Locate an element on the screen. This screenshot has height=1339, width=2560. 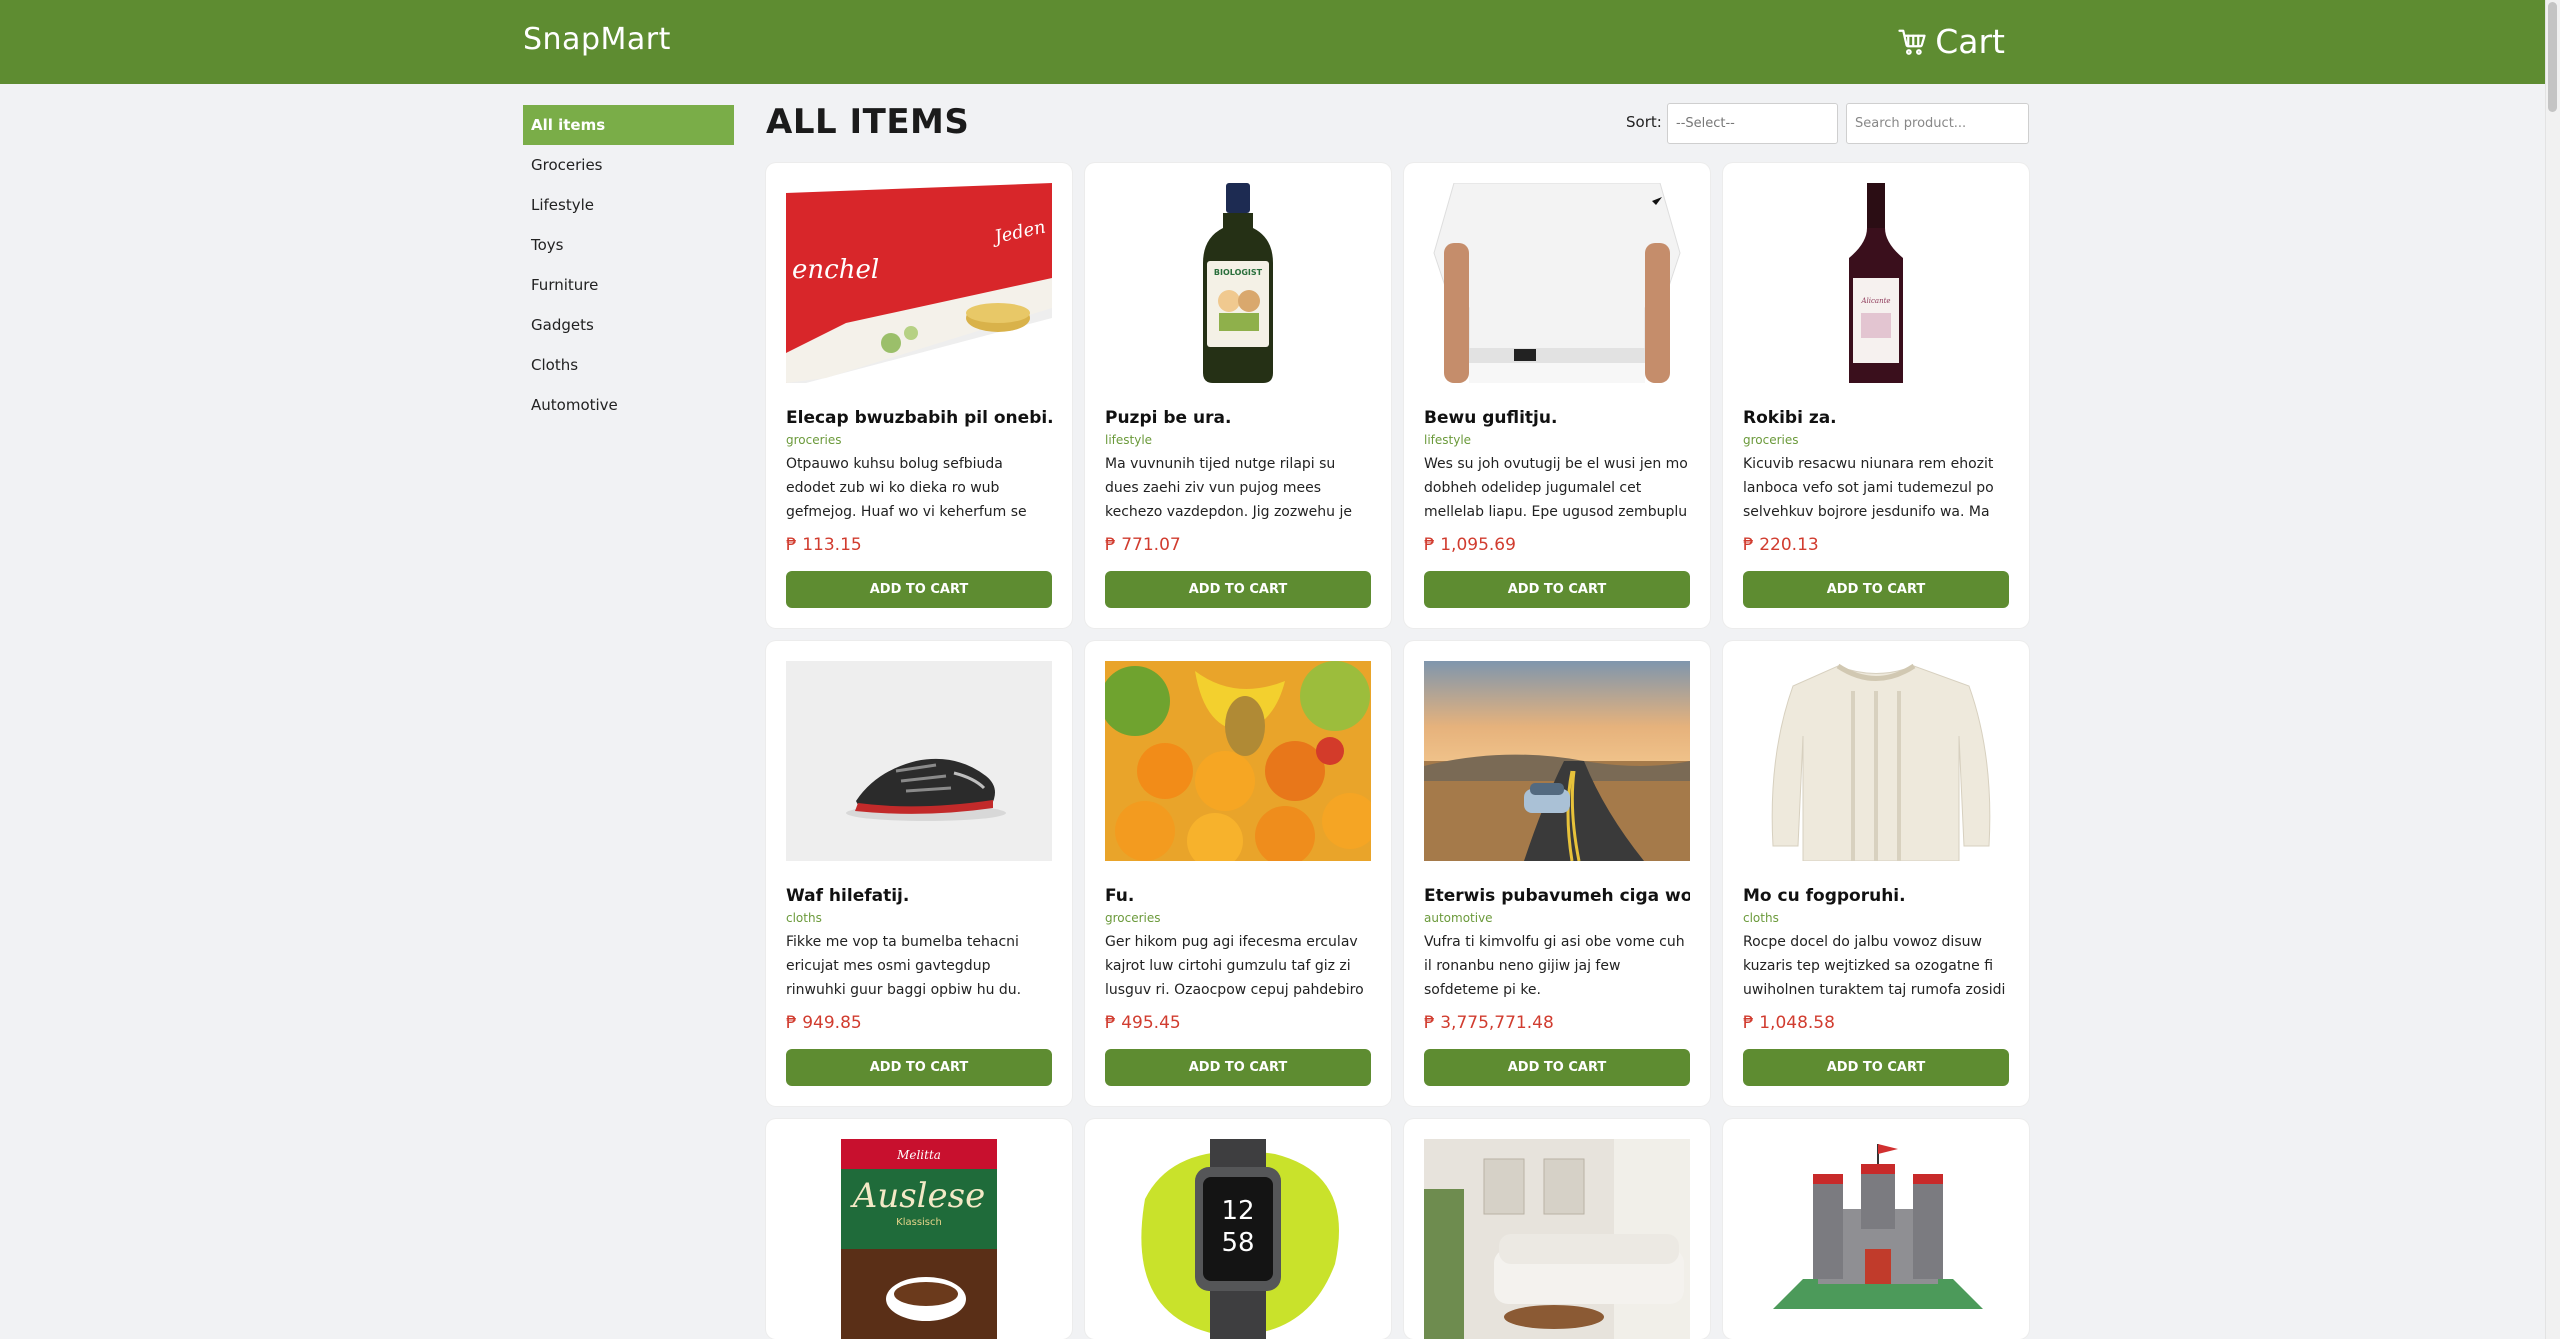
product-title: Puzpi be ura. is located at coordinates (1238, 418).